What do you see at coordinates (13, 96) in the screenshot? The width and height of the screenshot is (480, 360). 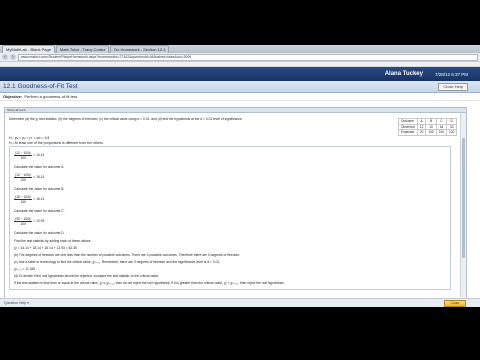 I see `objective-label: Objective:` at bounding box center [13, 96].